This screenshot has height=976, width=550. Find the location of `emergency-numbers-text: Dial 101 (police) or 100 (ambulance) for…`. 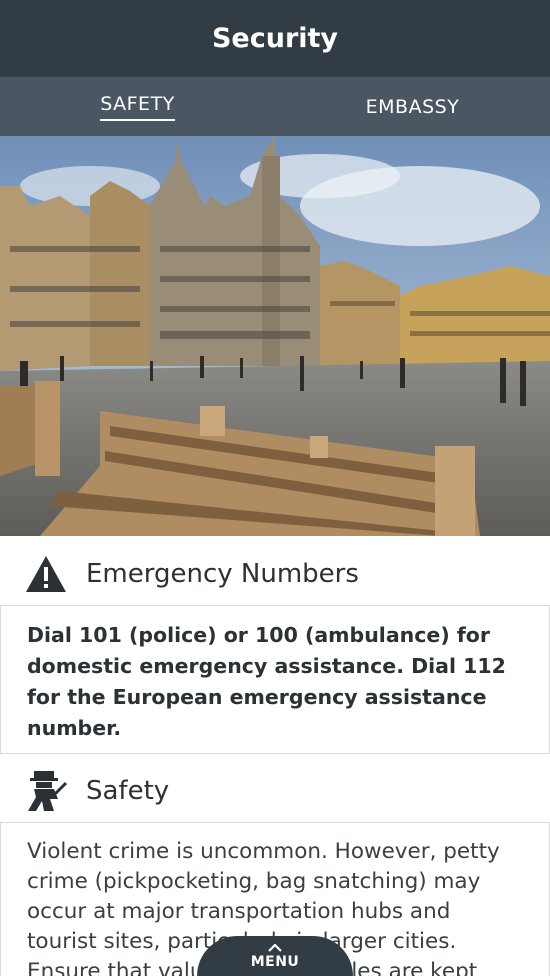

emergency-numbers-text: Dial 101 (police) or 100 (ambulance) for… is located at coordinates (266, 681).